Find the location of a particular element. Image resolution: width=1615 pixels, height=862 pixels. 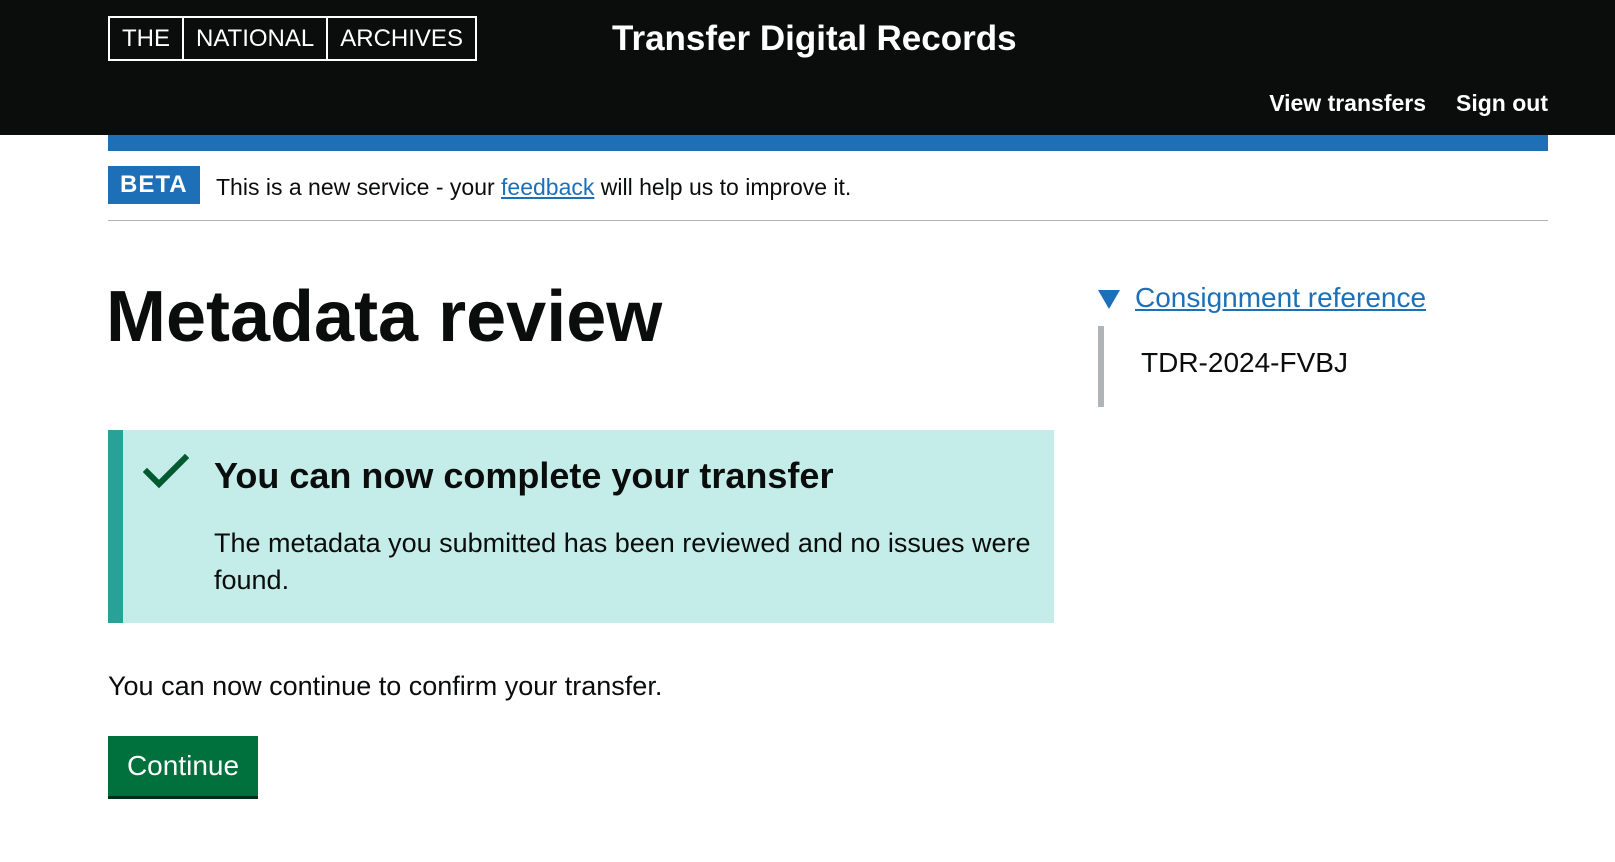

service-name-link: Transfer Digital Records is located at coordinates (814, 39).